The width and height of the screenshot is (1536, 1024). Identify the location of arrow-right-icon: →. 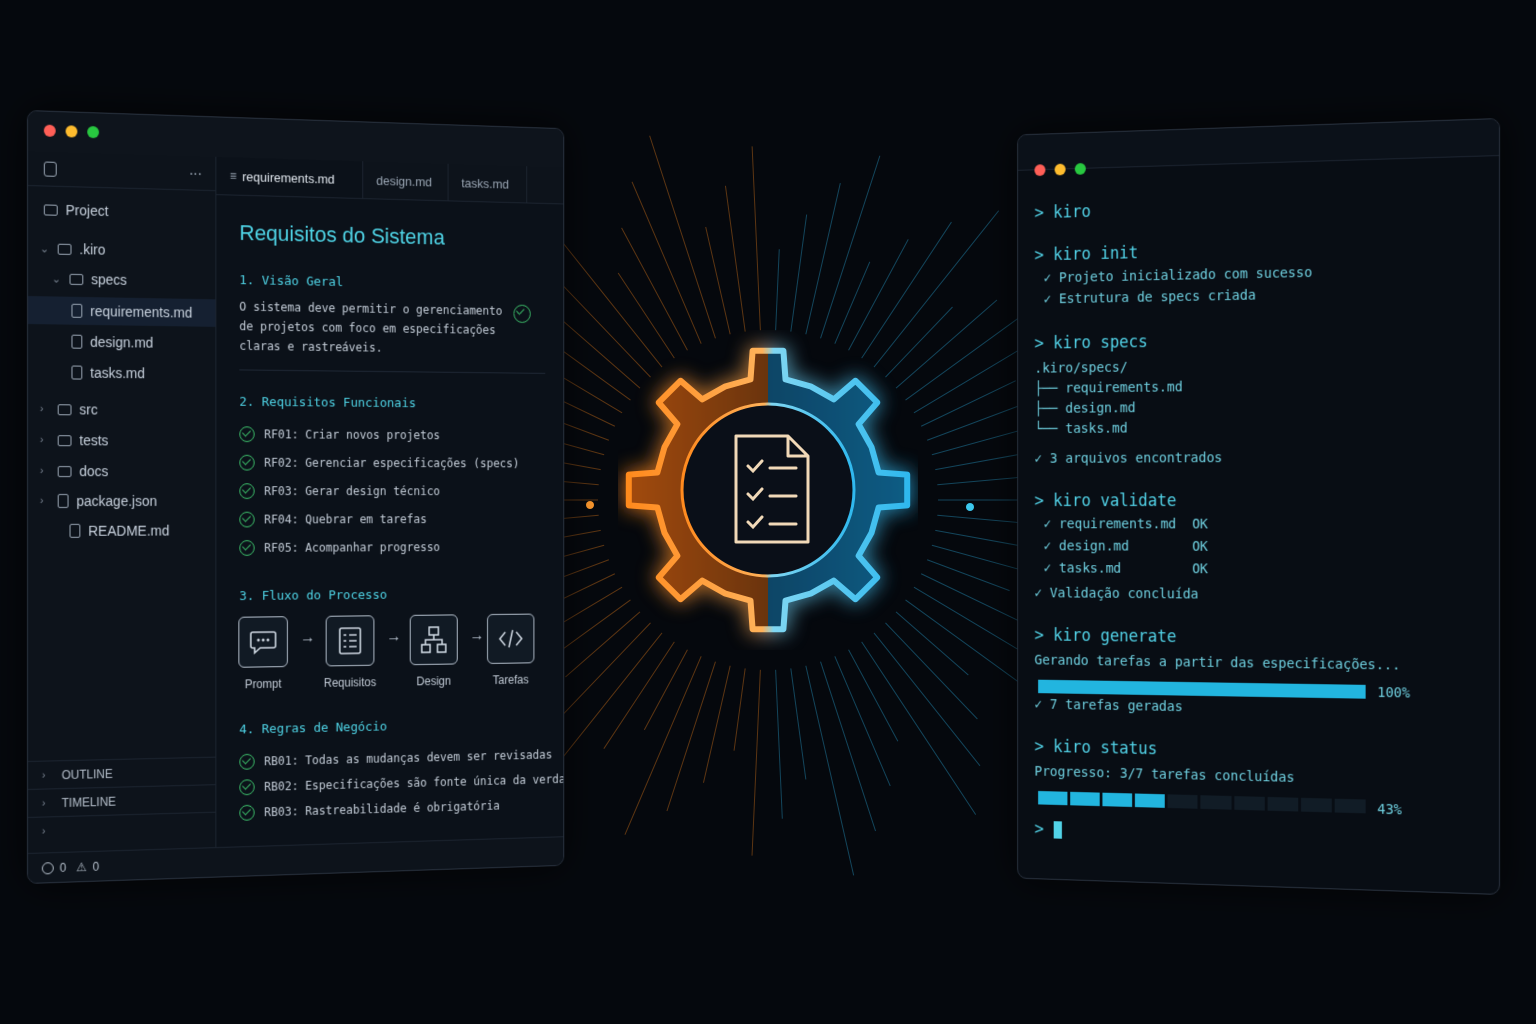
(394, 637).